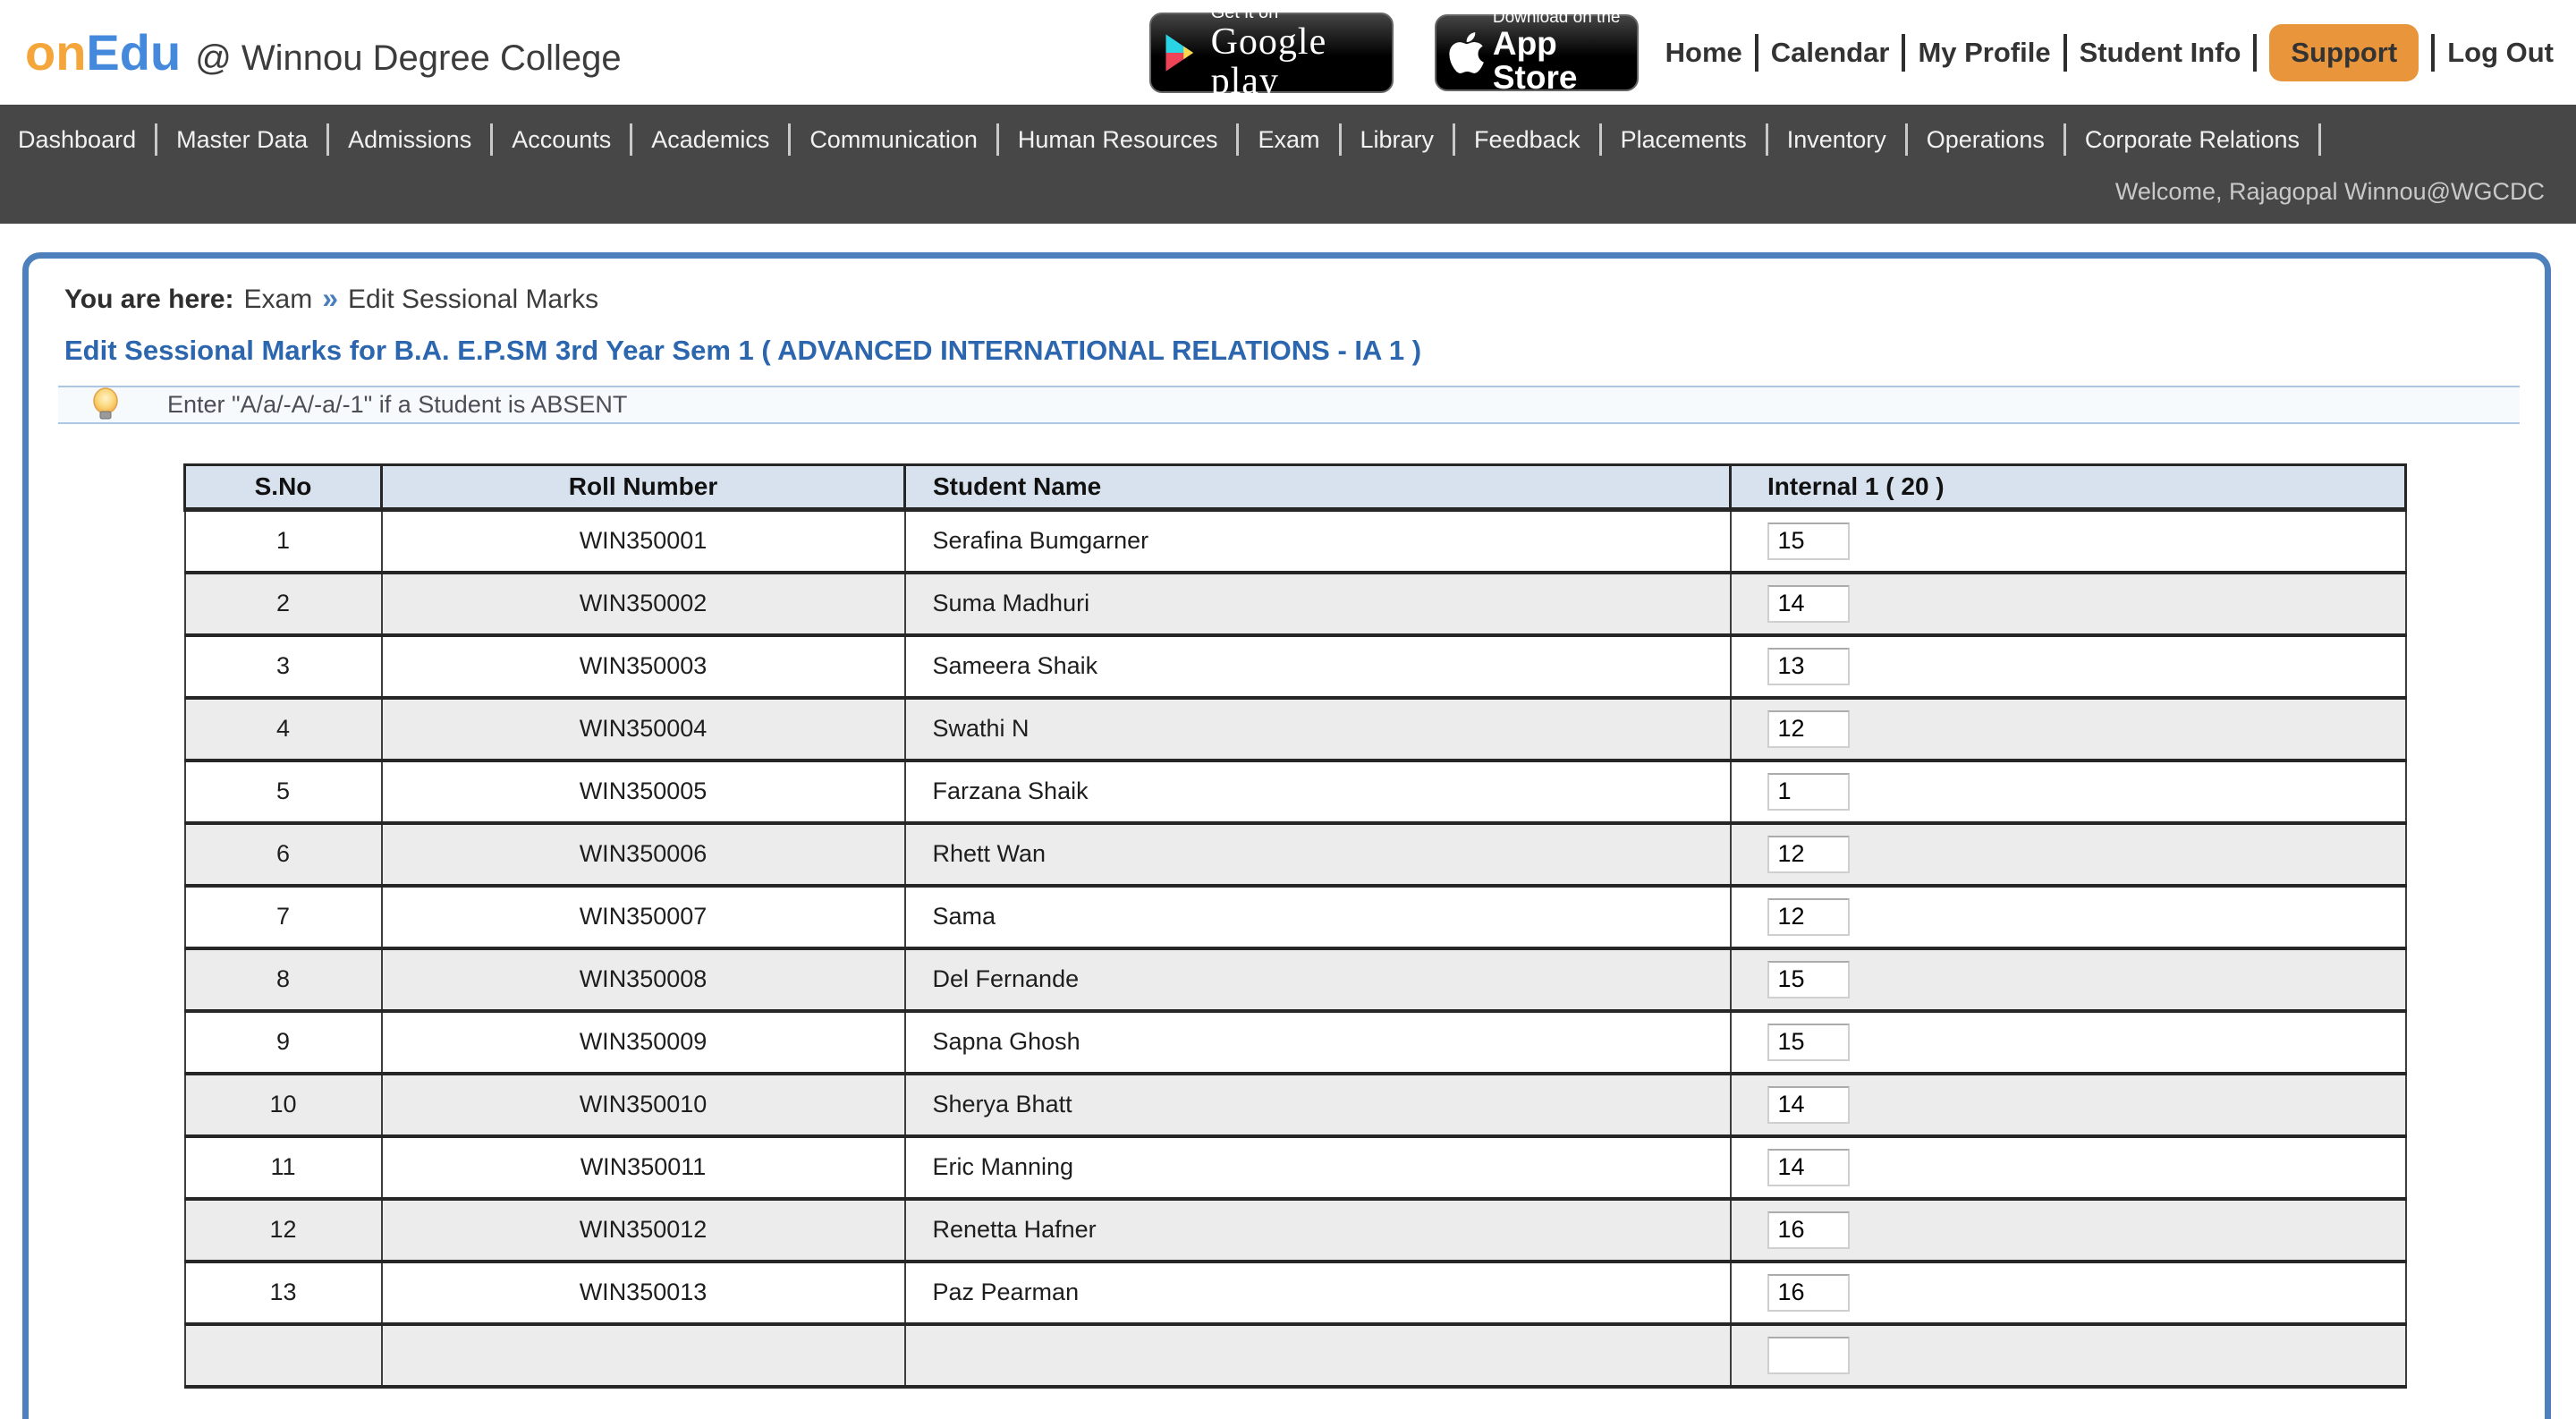 The width and height of the screenshot is (2576, 1419). I want to click on roll-number-cell, so click(643, 1355).